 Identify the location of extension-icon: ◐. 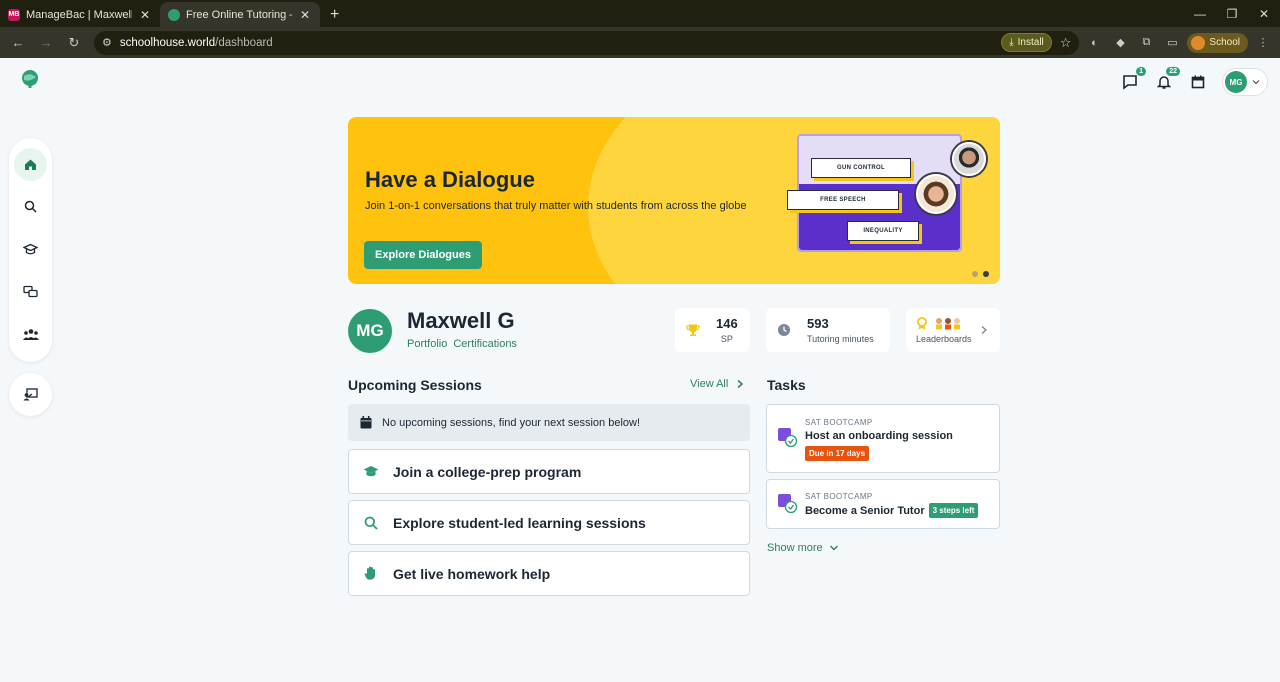
(1094, 43).